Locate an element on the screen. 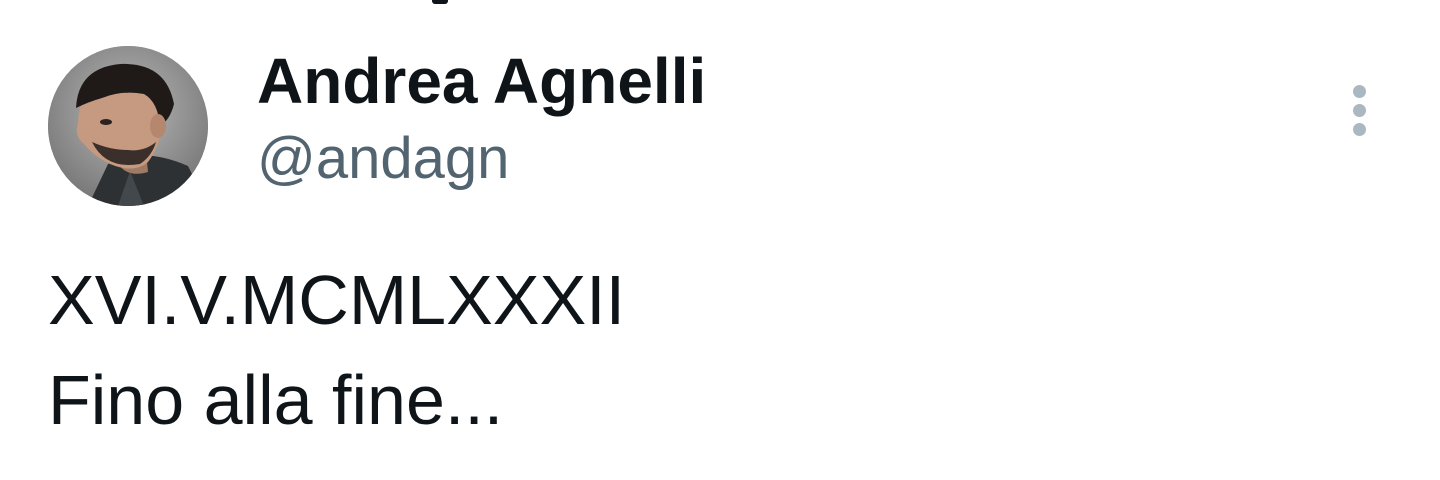 The height and width of the screenshot is (480, 1440). tweet-text-line: XVI.V.MCMLXXXII is located at coordinates (337, 300).